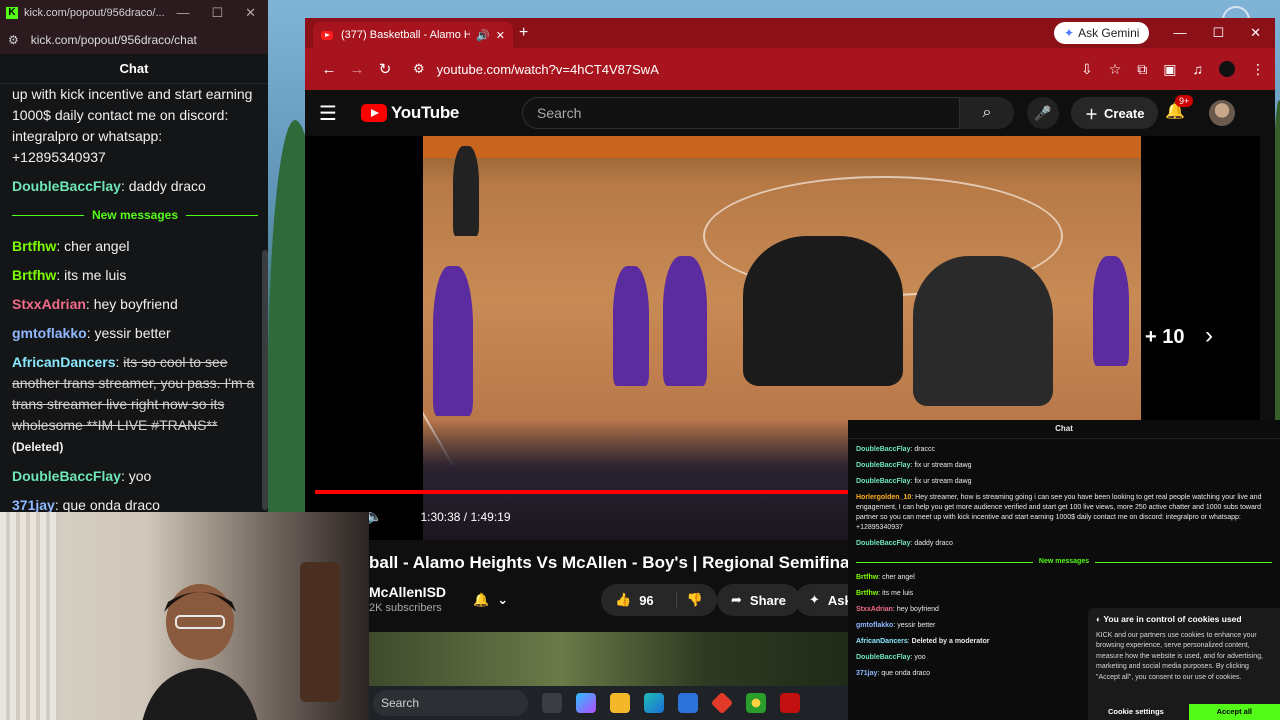  Describe the element at coordinates (69, 275) in the screenshot. I see `chat-message: Brtfhw: its me luis` at that location.